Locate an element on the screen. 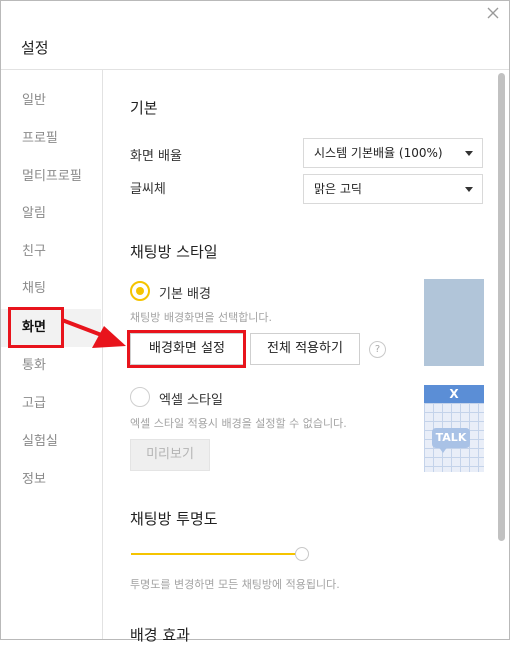  transparency-slider-knob is located at coordinates (302, 554).